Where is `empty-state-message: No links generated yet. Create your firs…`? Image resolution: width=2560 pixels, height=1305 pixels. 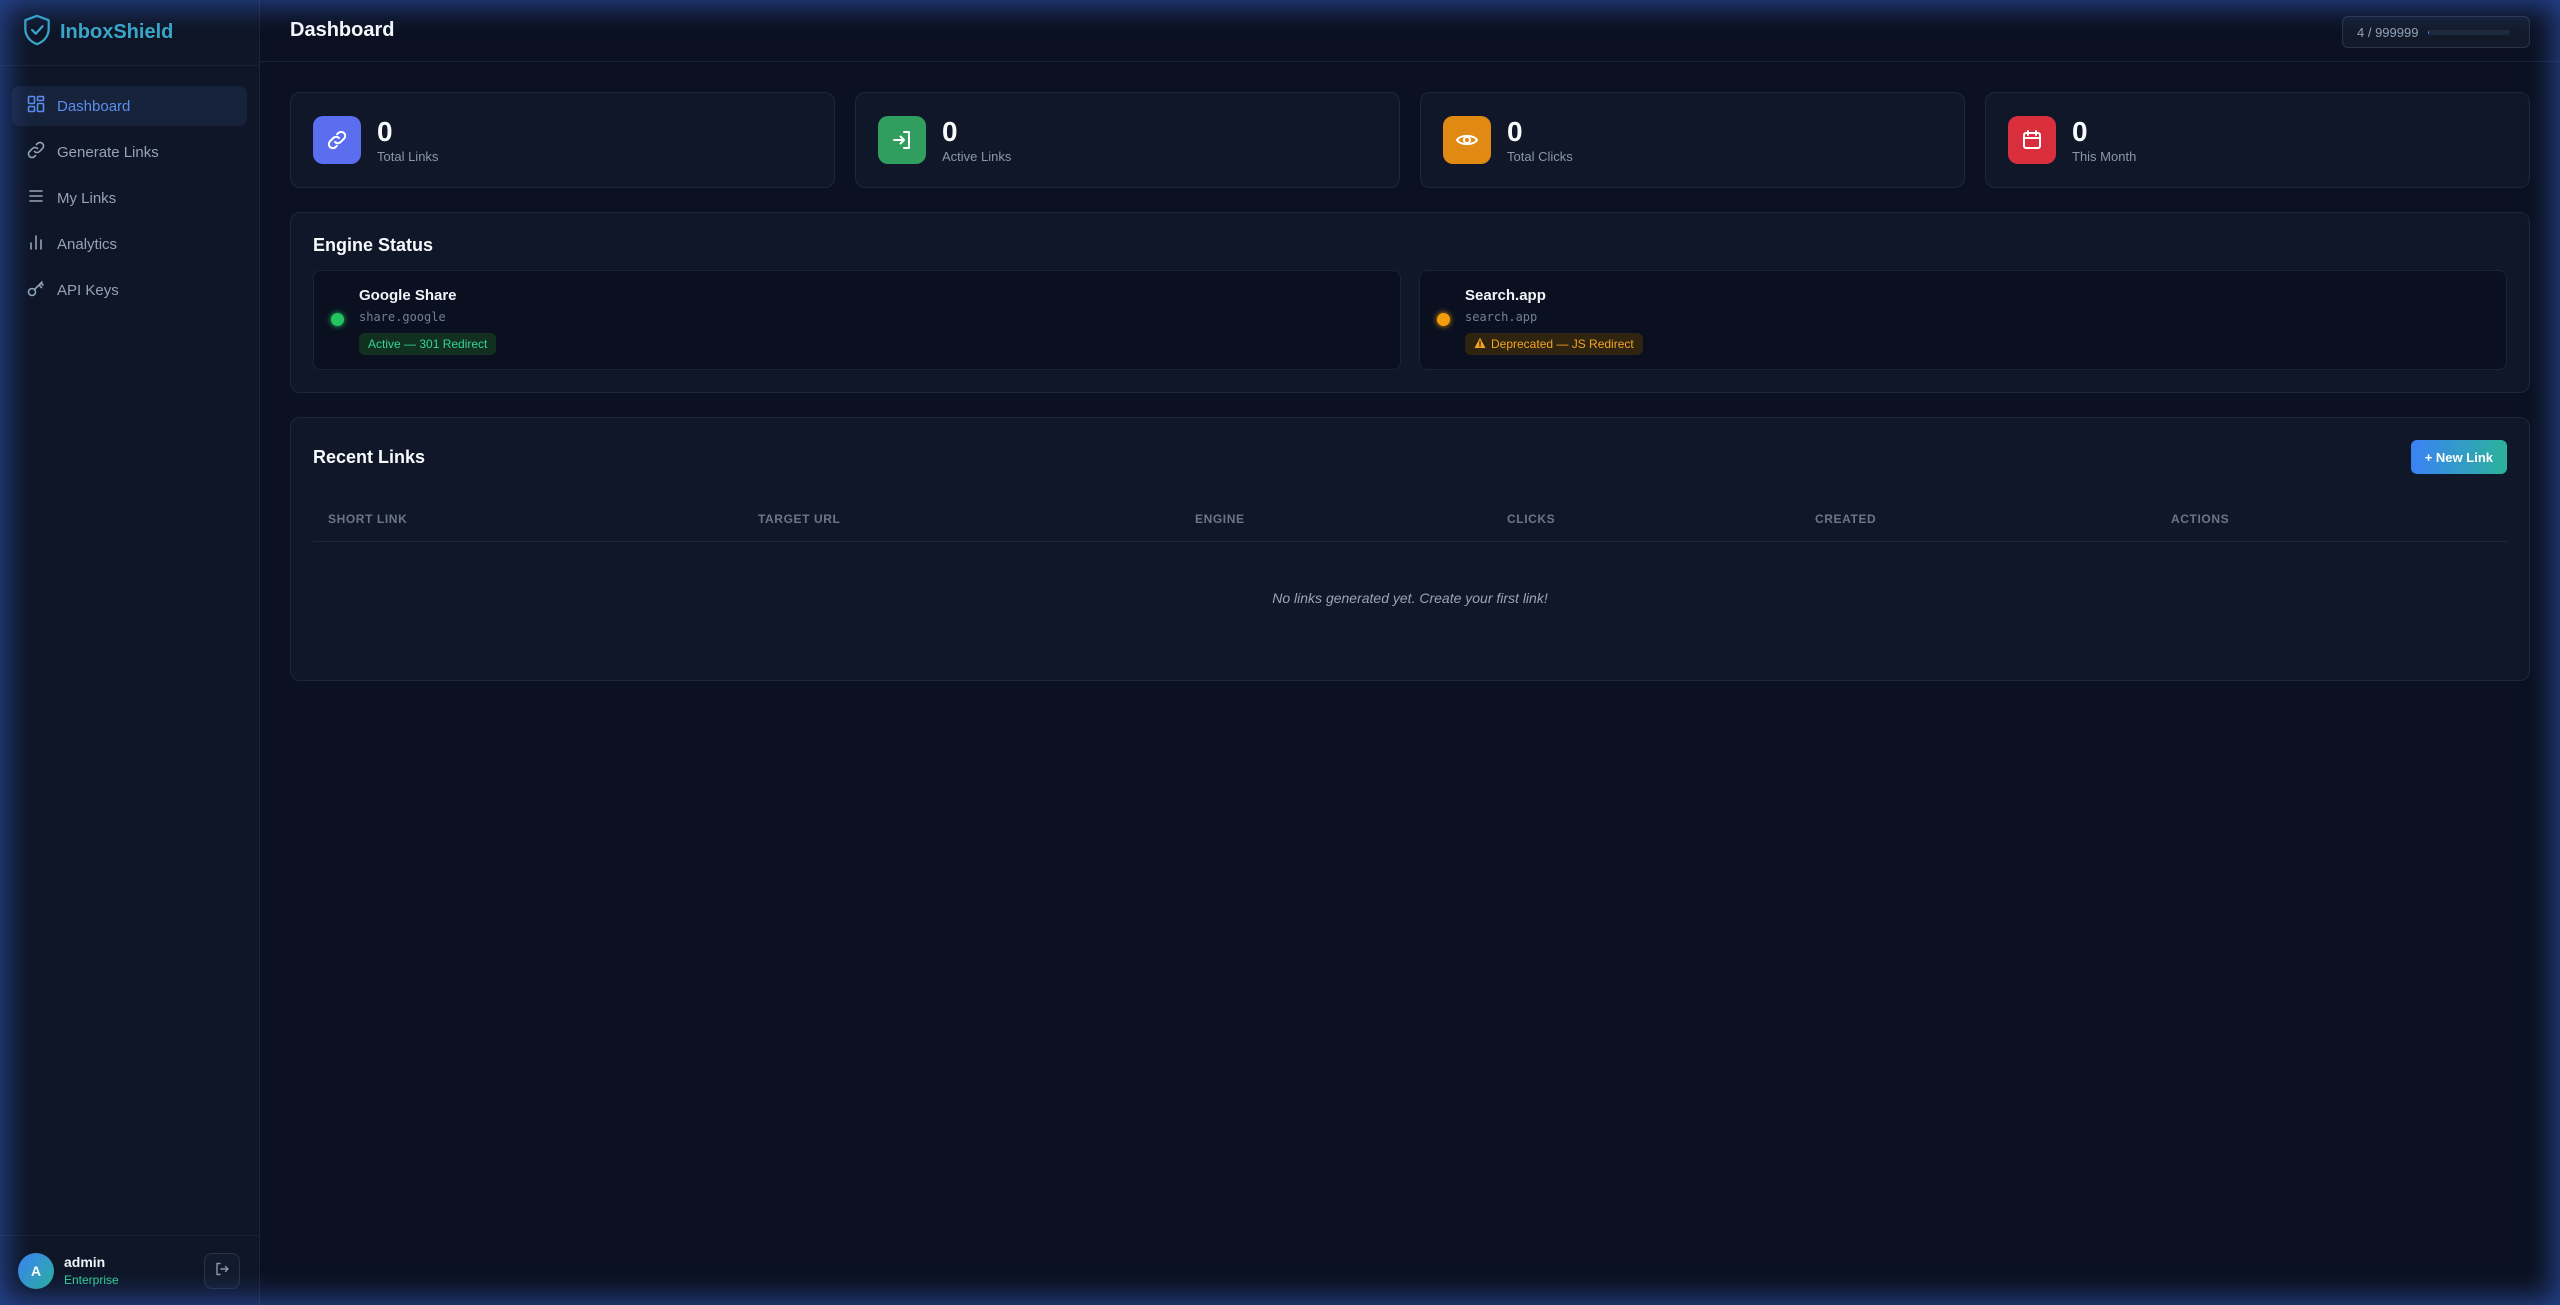 empty-state-message: No links generated yet. Create your firs… is located at coordinates (1410, 598).